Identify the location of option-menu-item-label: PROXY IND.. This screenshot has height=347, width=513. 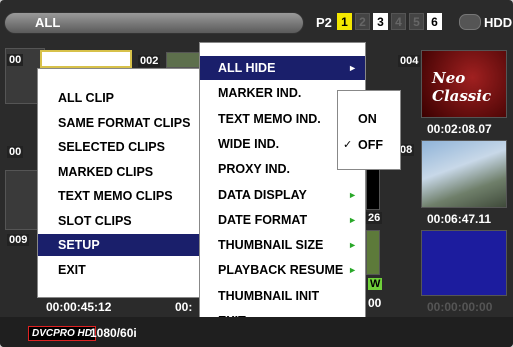
(254, 169).